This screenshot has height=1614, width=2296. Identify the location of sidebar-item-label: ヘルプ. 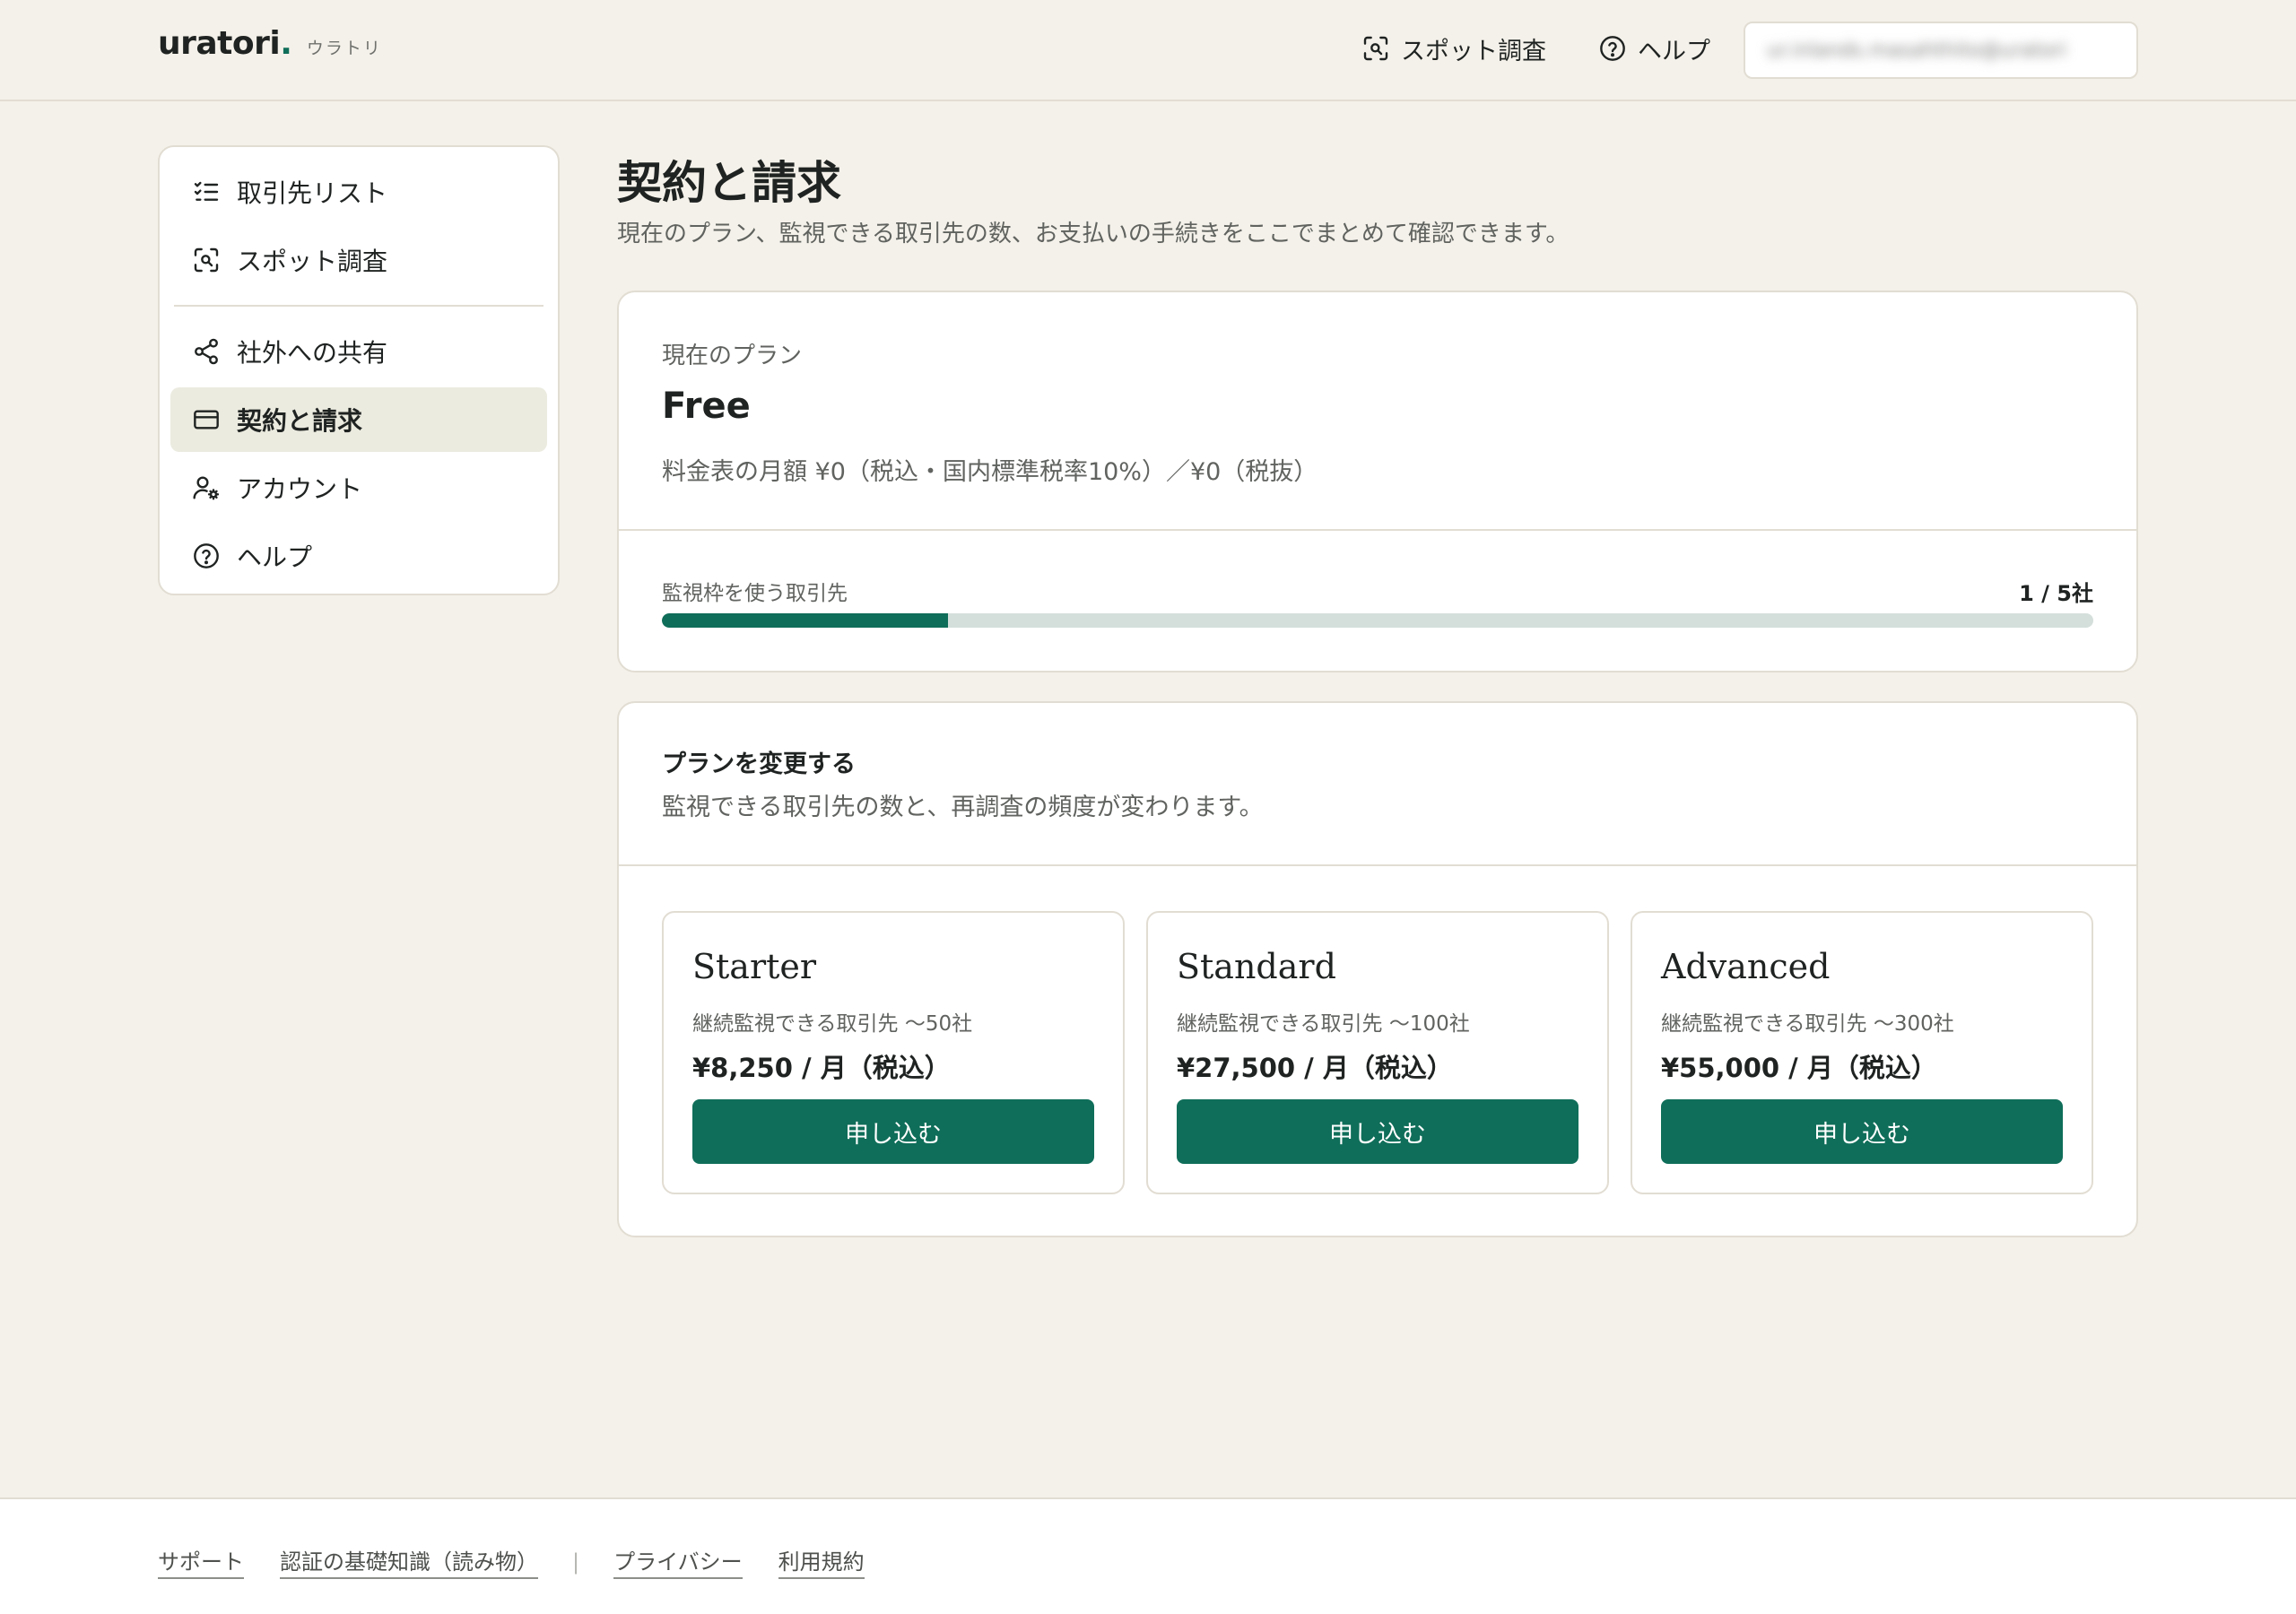
(275, 557).